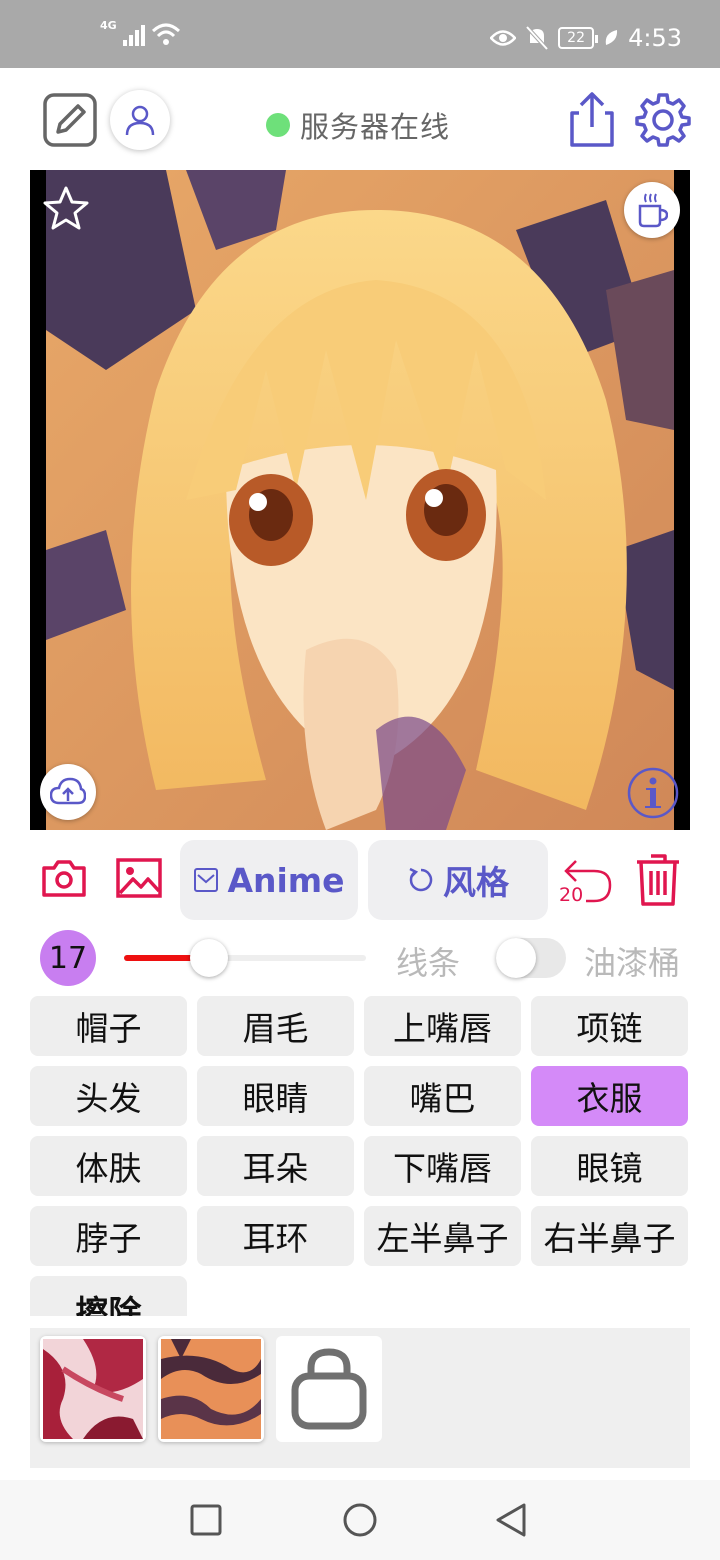  I want to click on coffee-button, so click(652, 210).